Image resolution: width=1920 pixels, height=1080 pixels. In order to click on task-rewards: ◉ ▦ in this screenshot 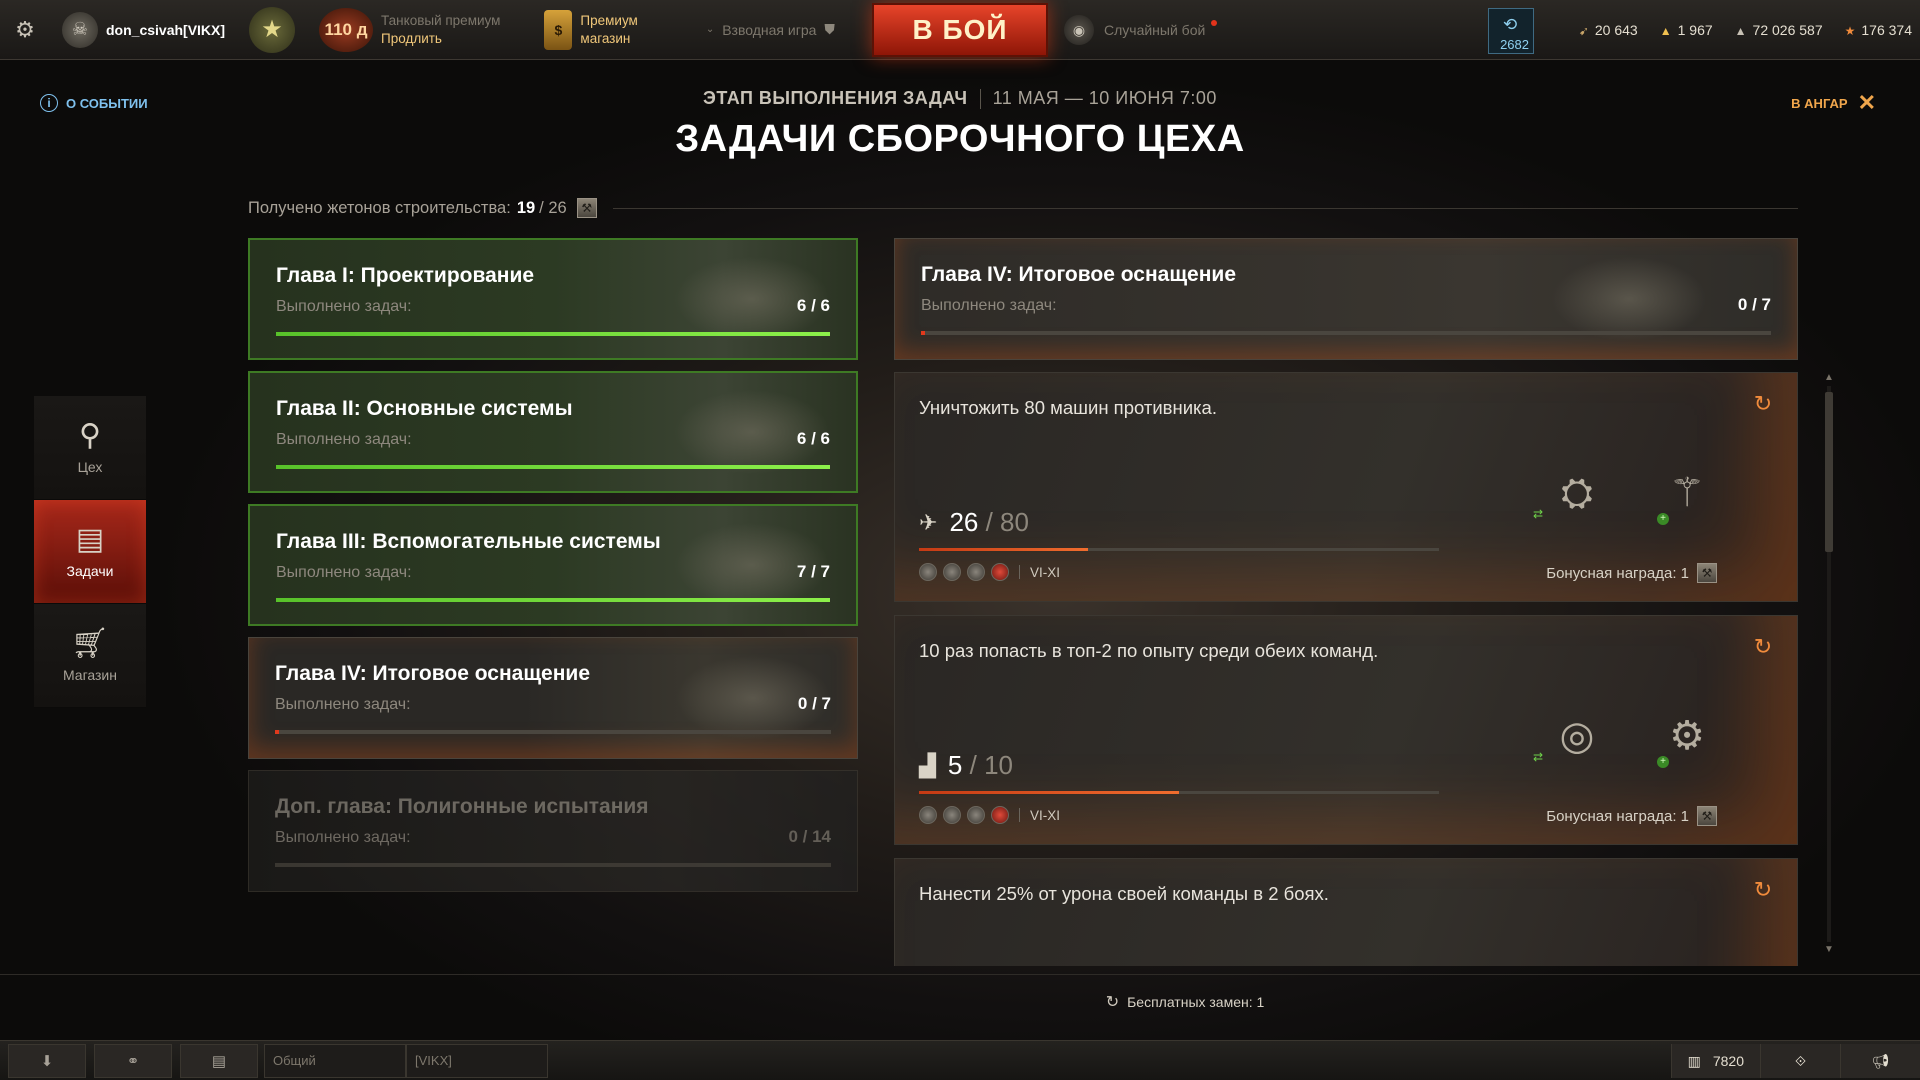, I will do `click(1632, 952)`.